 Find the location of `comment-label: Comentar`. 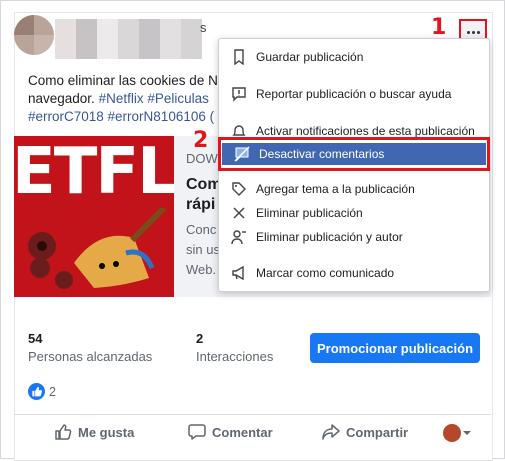

comment-label: Comentar is located at coordinates (242, 432).